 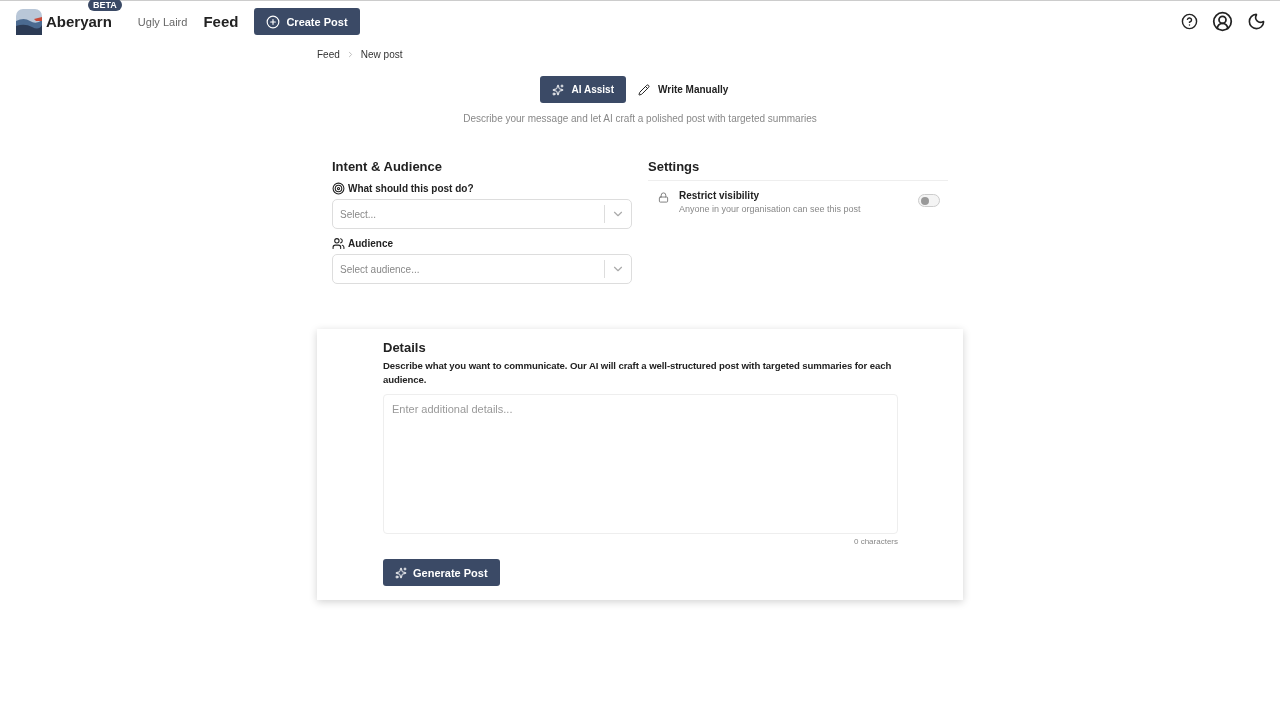 I want to click on section-title: Intent & Audience, so click(x=388, y=166).